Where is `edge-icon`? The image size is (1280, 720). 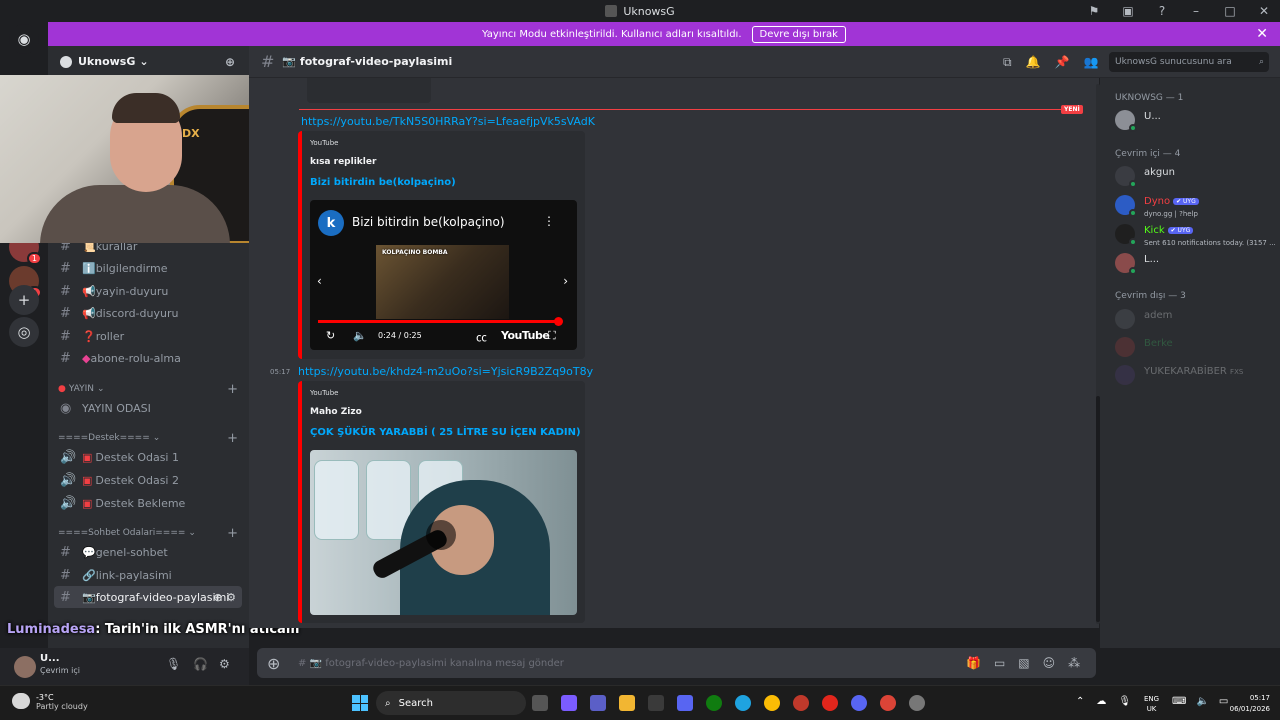
edge-icon is located at coordinates (743, 703).